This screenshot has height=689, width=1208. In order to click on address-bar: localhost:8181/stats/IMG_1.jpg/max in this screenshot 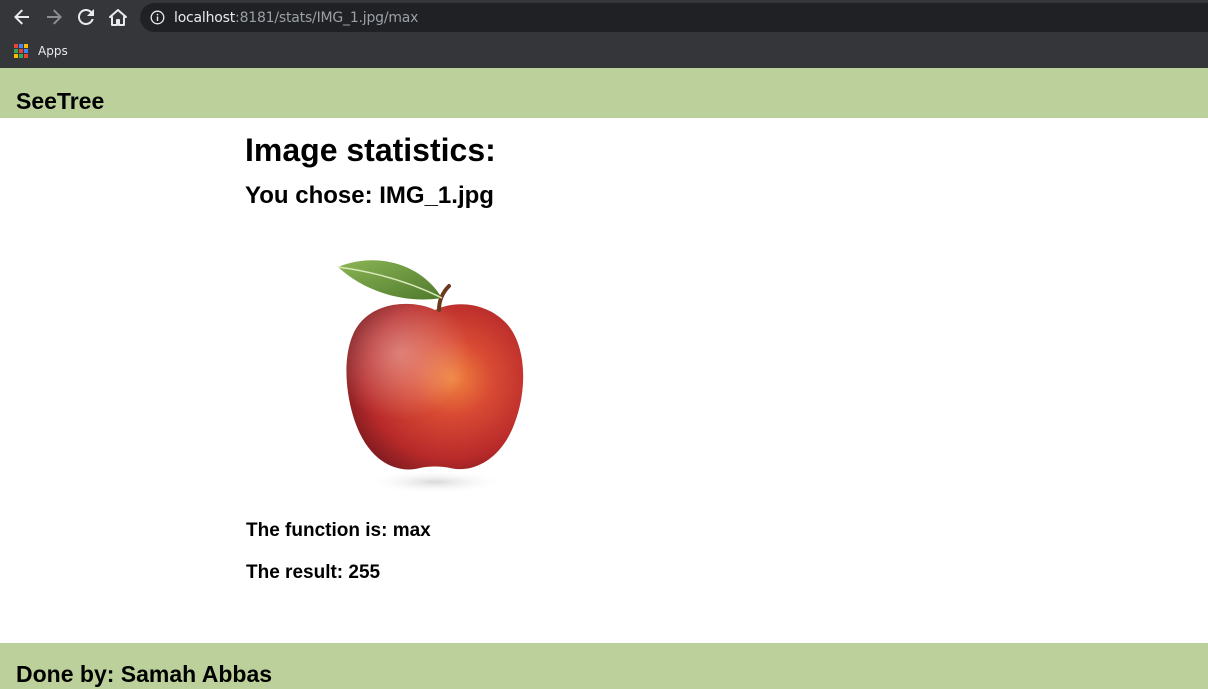, I will do `click(674, 17)`.